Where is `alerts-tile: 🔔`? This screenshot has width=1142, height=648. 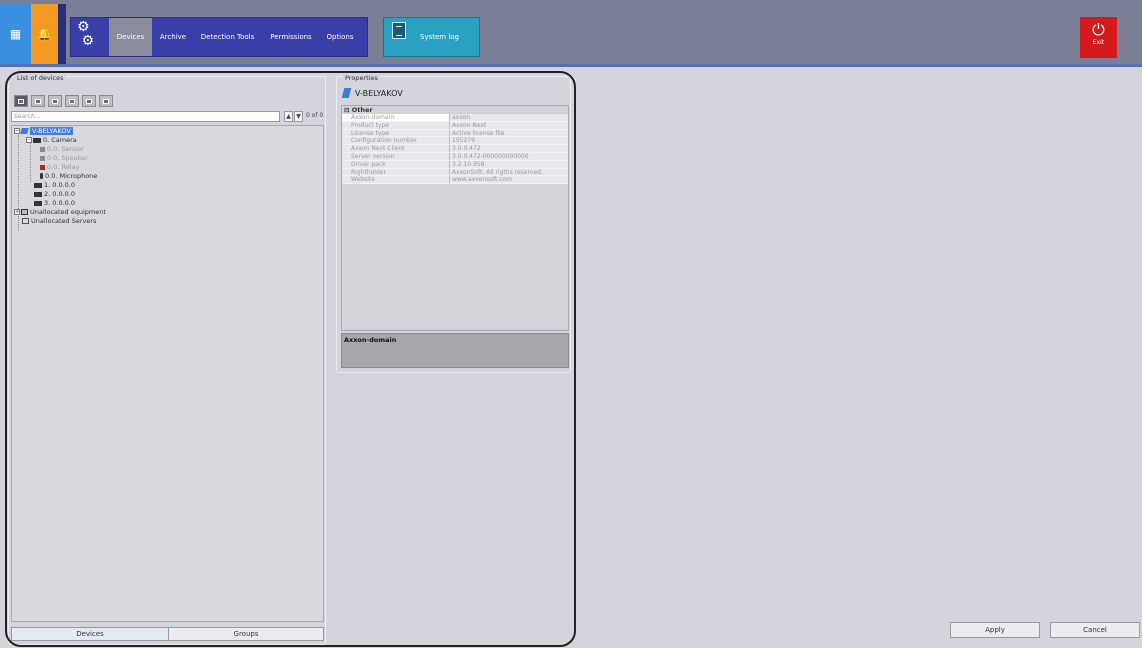 alerts-tile: 🔔 is located at coordinates (44, 34).